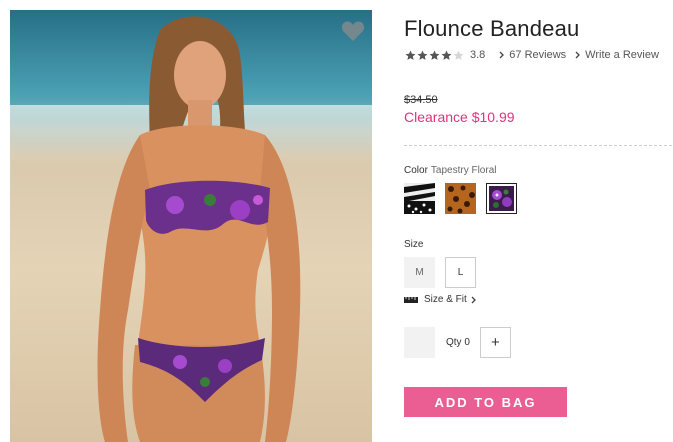  I want to click on size-label: Size, so click(414, 244).